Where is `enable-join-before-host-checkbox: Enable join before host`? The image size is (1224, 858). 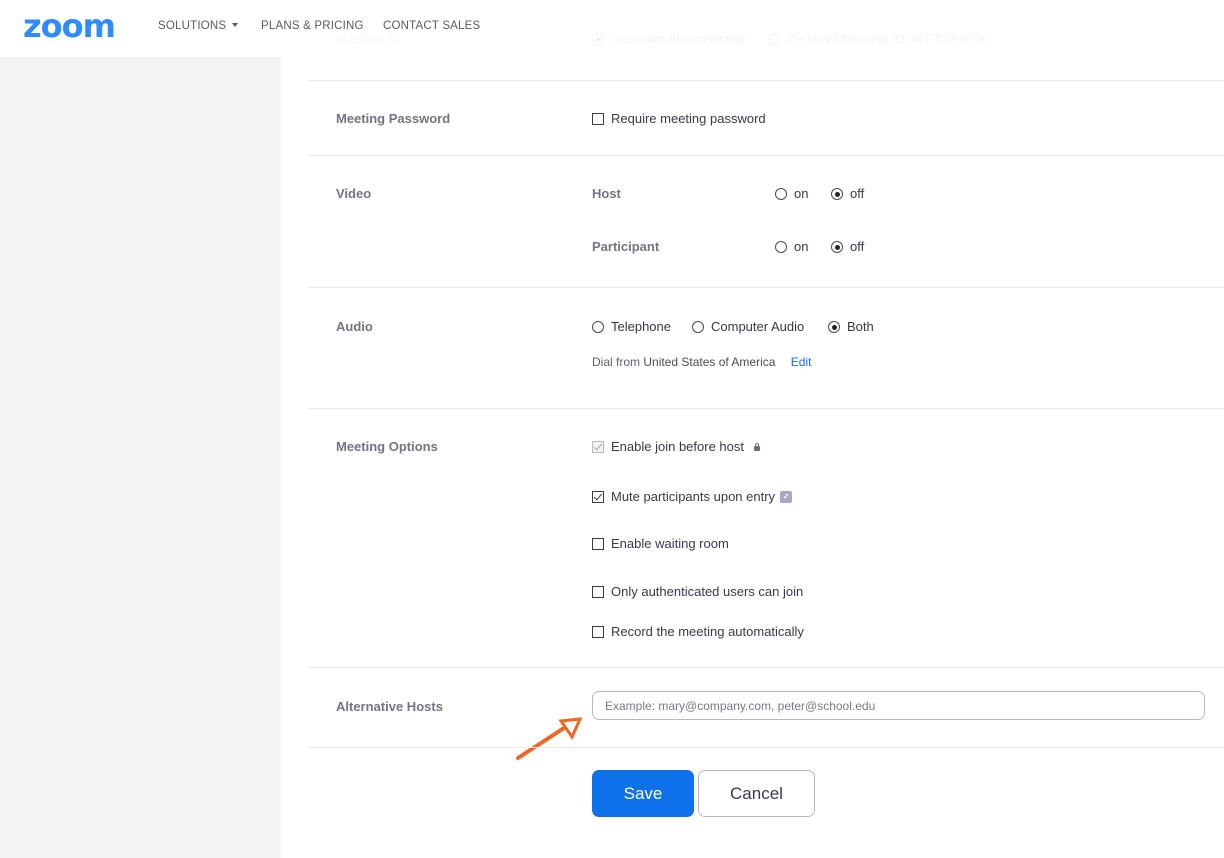 enable-join-before-host-checkbox: Enable join before host is located at coordinates (676, 447).